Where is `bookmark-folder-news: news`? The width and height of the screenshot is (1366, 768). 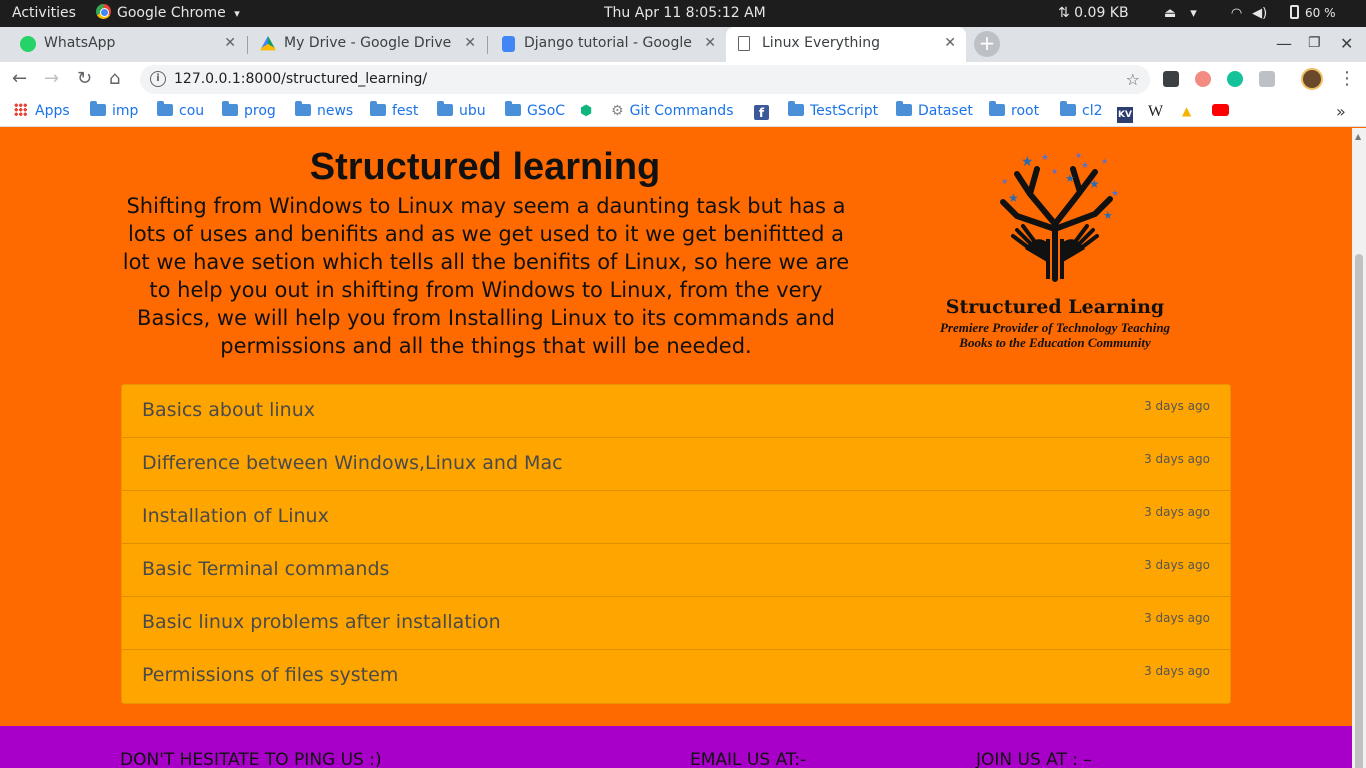 bookmark-folder-news: news is located at coordinates (324, 111).